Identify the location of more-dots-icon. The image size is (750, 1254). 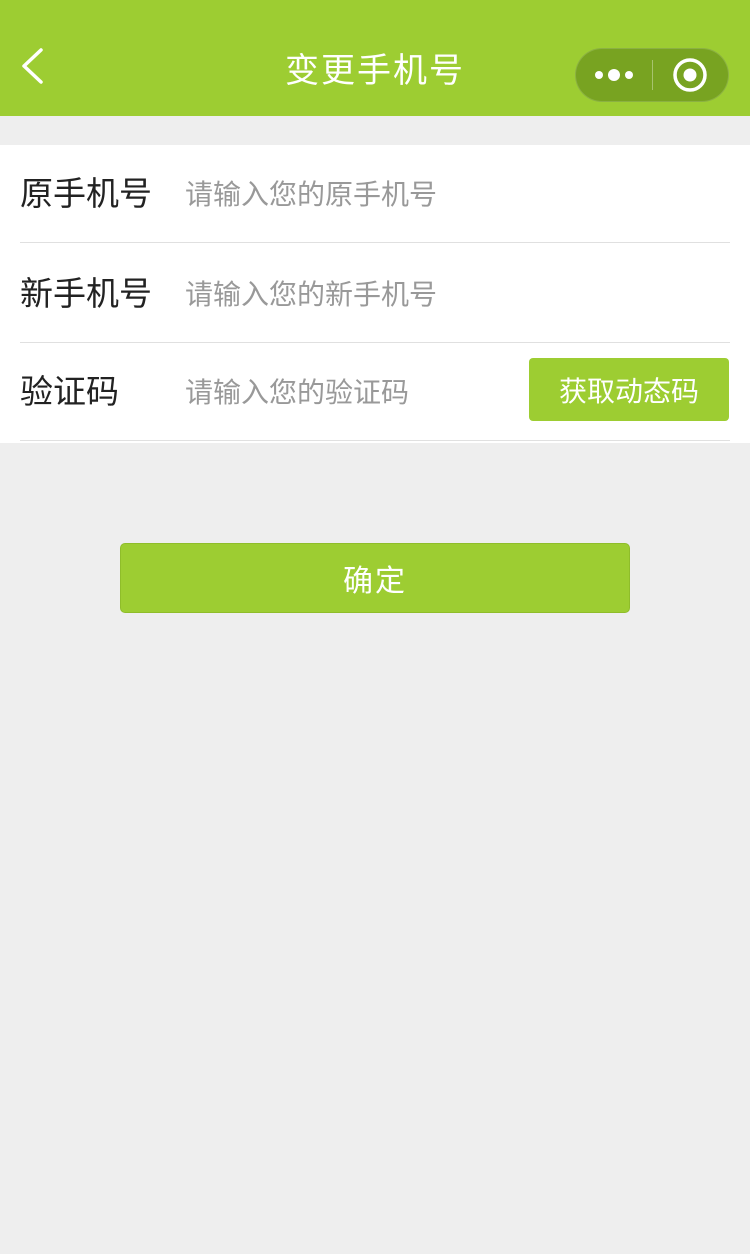
(613, 75).